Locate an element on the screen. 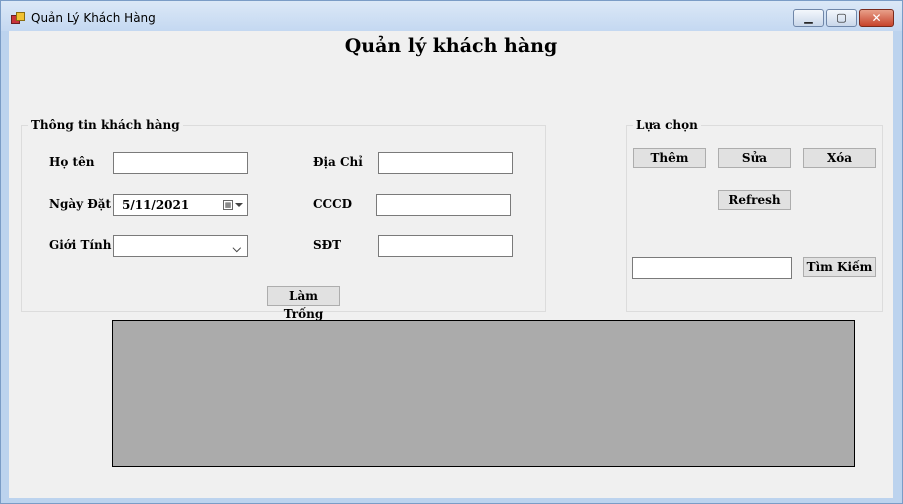  refresh-button: Refresh is located at coordinates (754, 200).